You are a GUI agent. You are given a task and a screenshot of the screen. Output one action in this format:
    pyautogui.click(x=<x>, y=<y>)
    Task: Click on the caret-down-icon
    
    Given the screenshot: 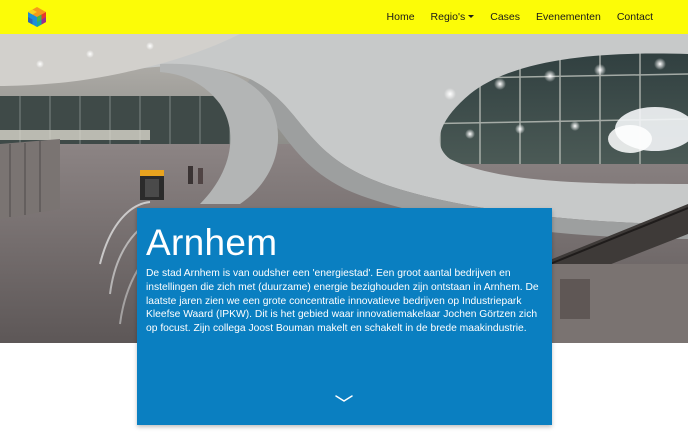 What is the action you would take?
    pyautogui.click(x=471, y=17)
    